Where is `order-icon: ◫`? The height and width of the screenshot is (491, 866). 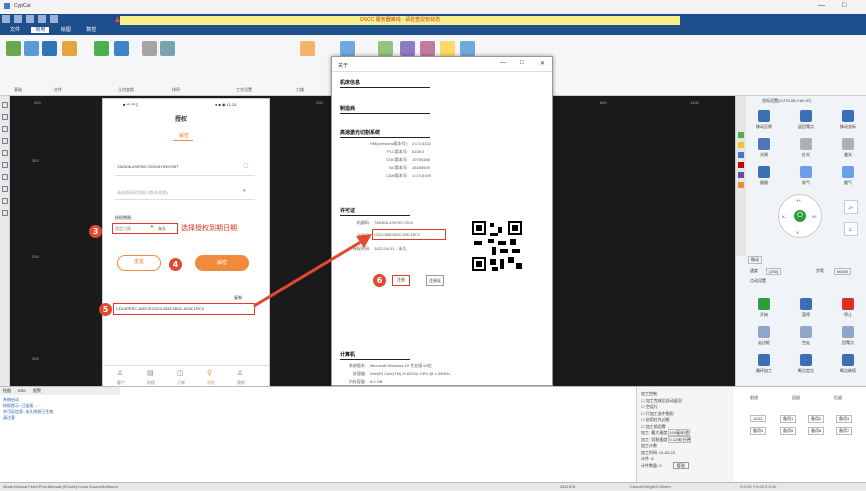 order-icon: ◫ is located at coordinates (180, 373).